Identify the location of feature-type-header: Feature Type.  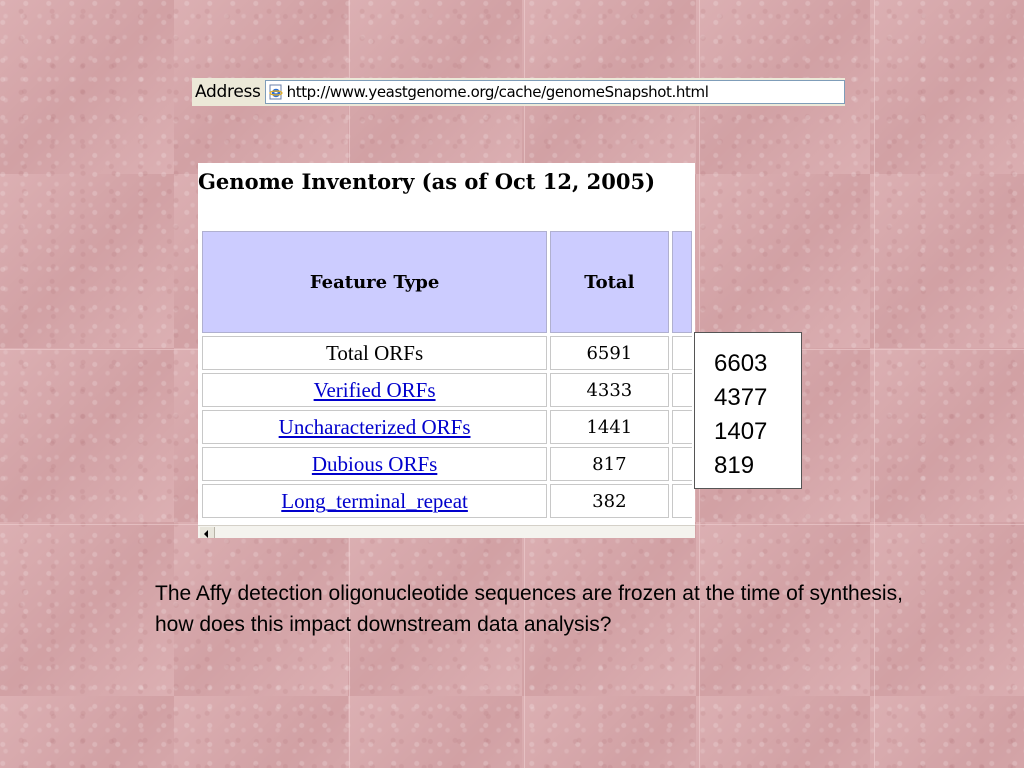
(375, 282).